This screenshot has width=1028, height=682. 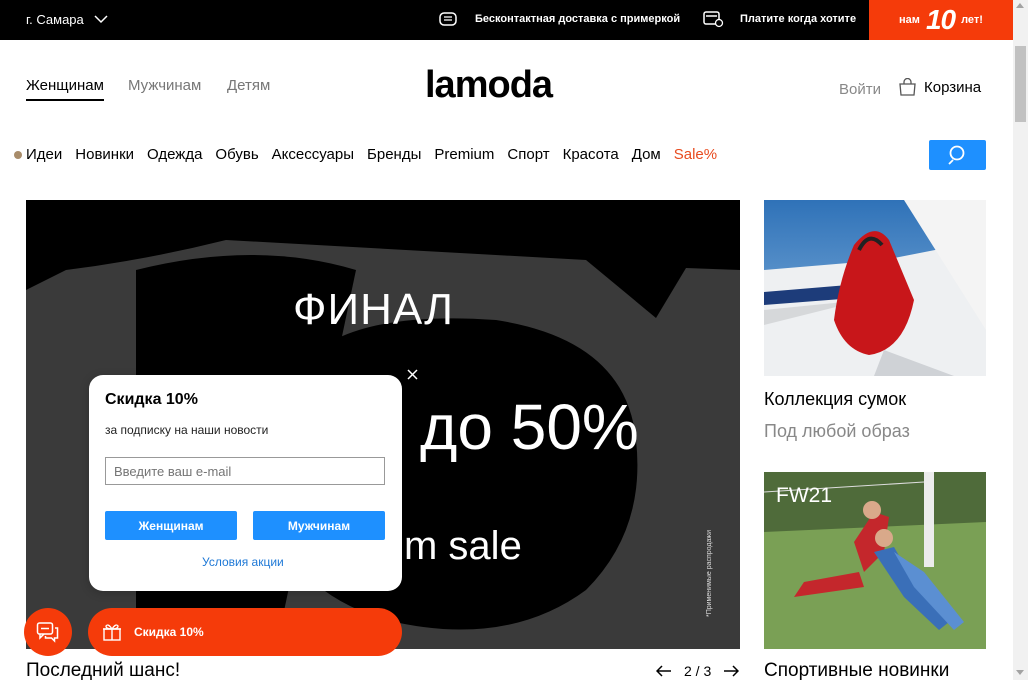 What do you see at coordinates (695, 154) in the screenshot?
I see `nav-item-sale: Sale%` at bounding box center [695, 154].